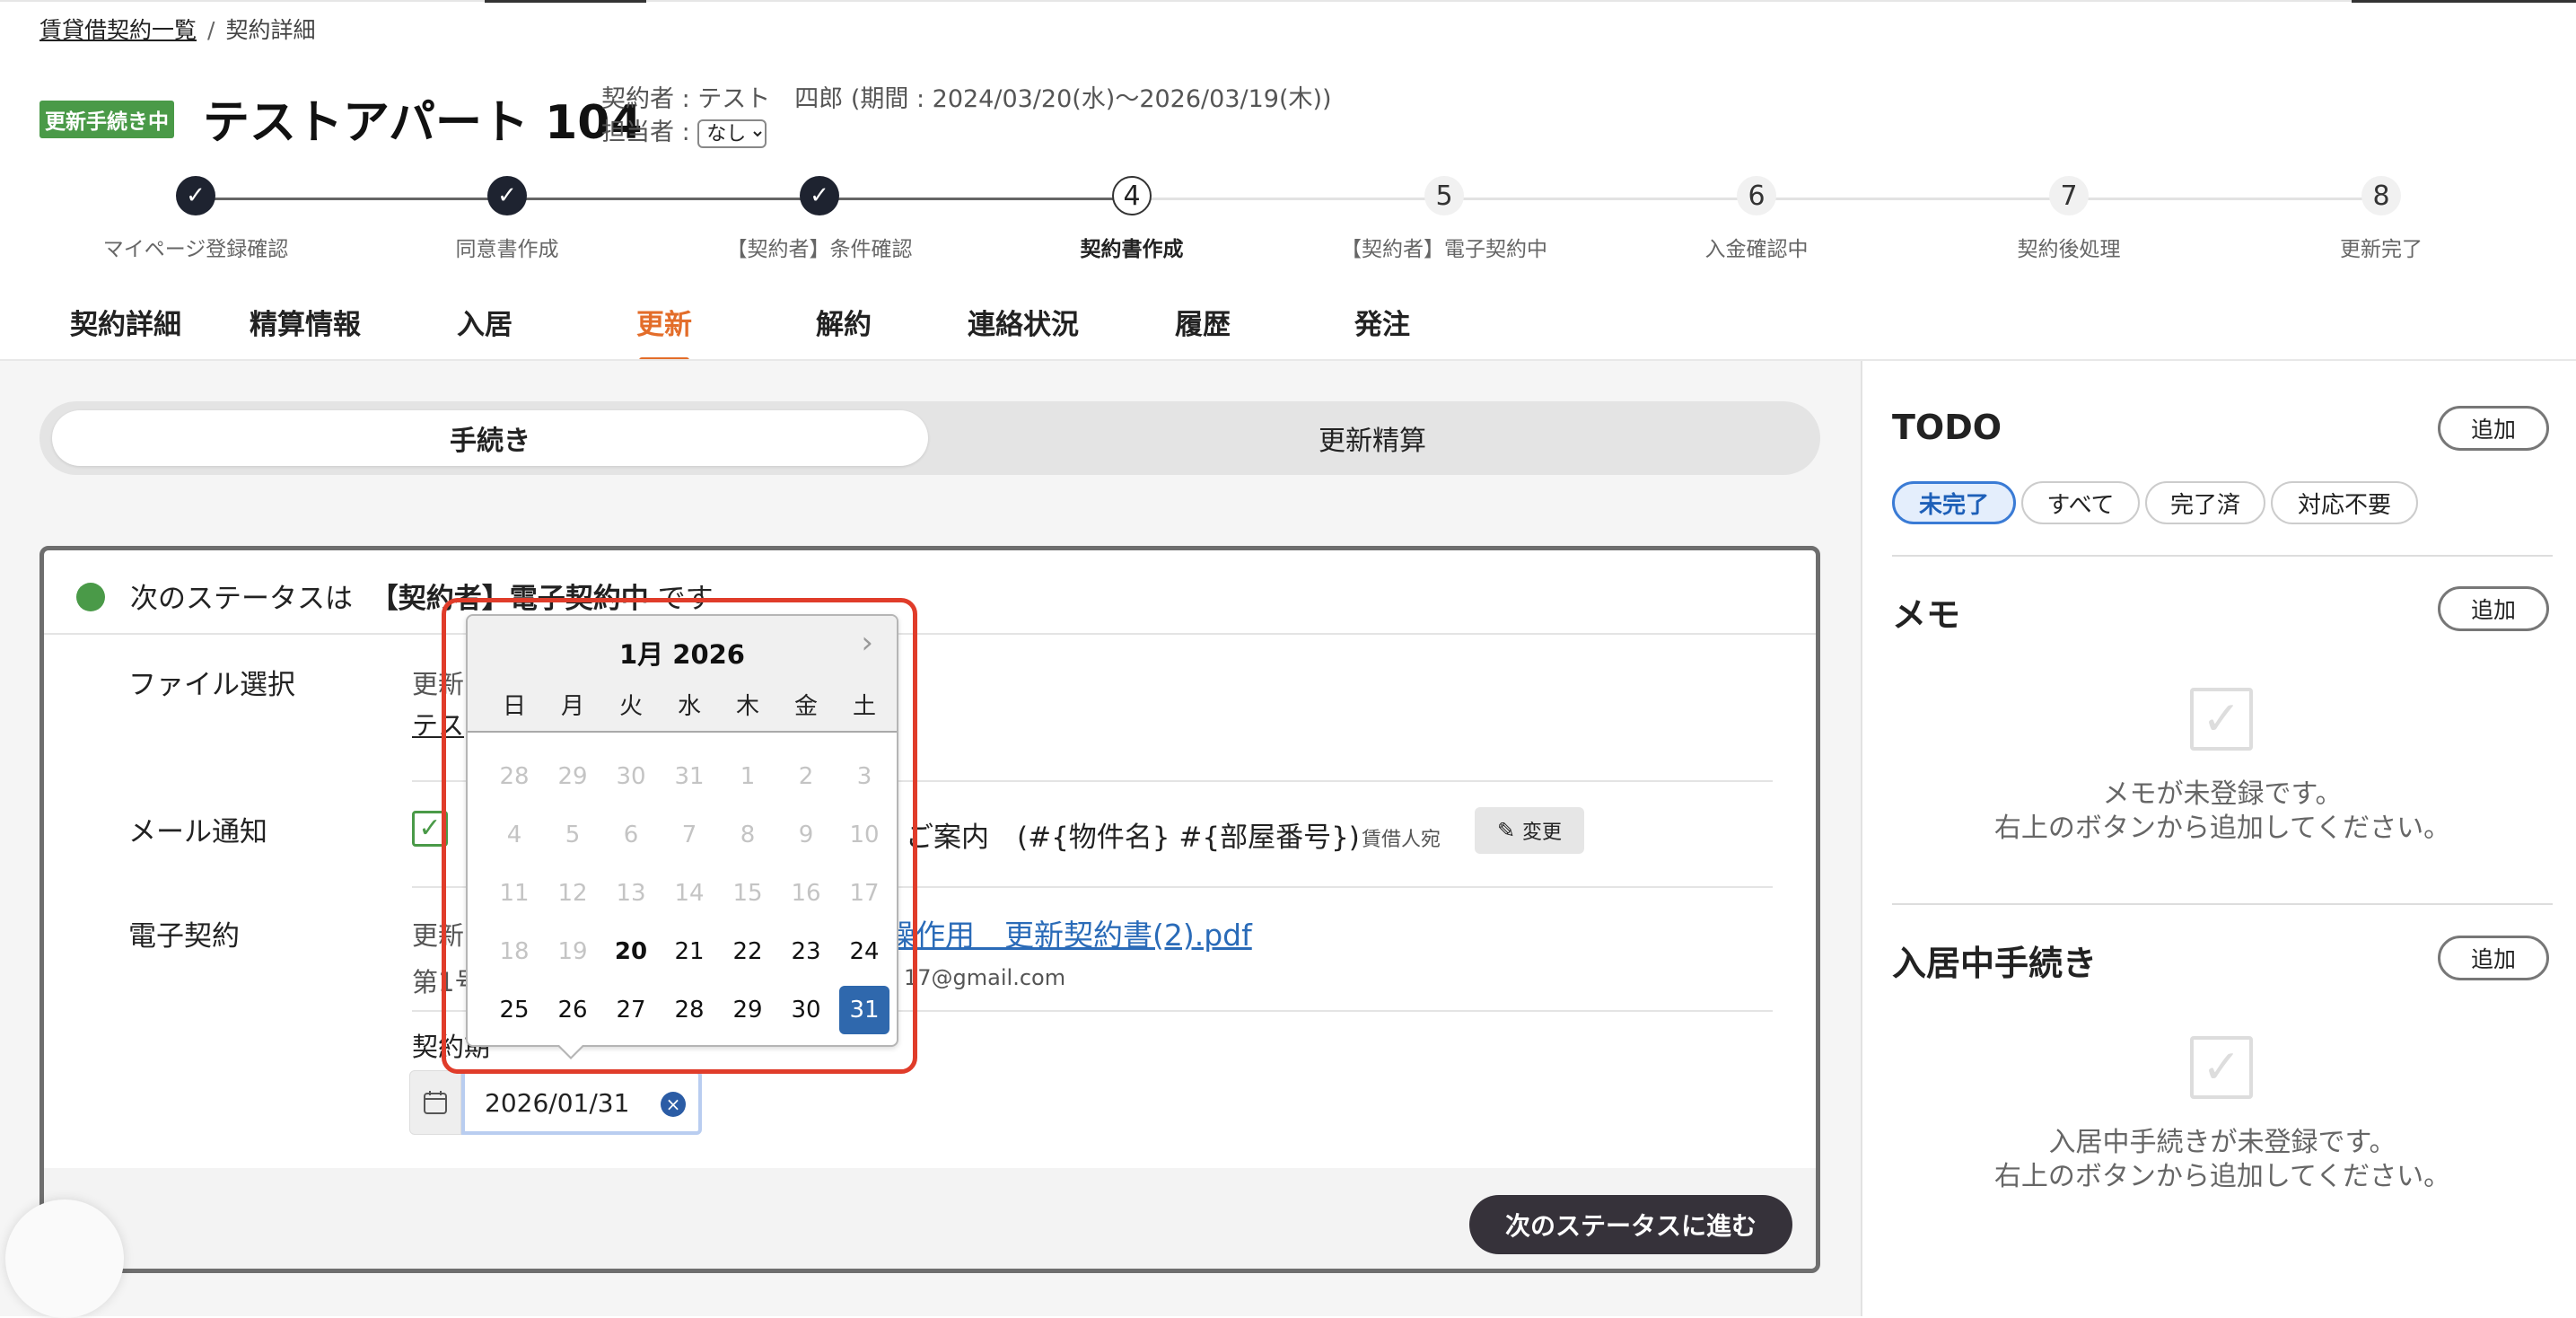  I want to click on todo-filter-chip: 完了済, so click(2205, 502).